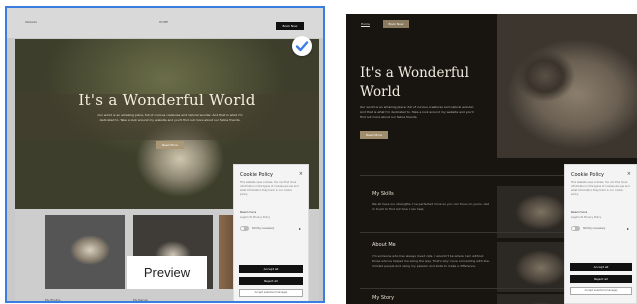 The height and width of the screenshot is (304, 637). What do you see at coordinates (567, 86) in the screenshot?
I see `hero-cat-image` at bounding box center [567, 86].